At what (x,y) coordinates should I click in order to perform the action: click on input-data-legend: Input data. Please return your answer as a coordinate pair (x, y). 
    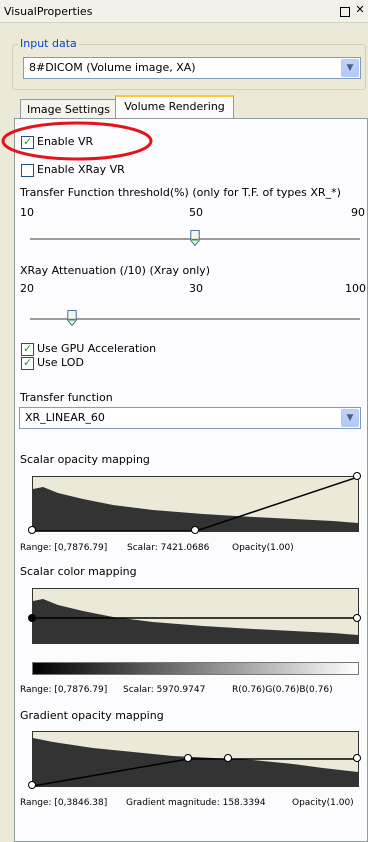
    Looking at the image, I should click on (48, 43).